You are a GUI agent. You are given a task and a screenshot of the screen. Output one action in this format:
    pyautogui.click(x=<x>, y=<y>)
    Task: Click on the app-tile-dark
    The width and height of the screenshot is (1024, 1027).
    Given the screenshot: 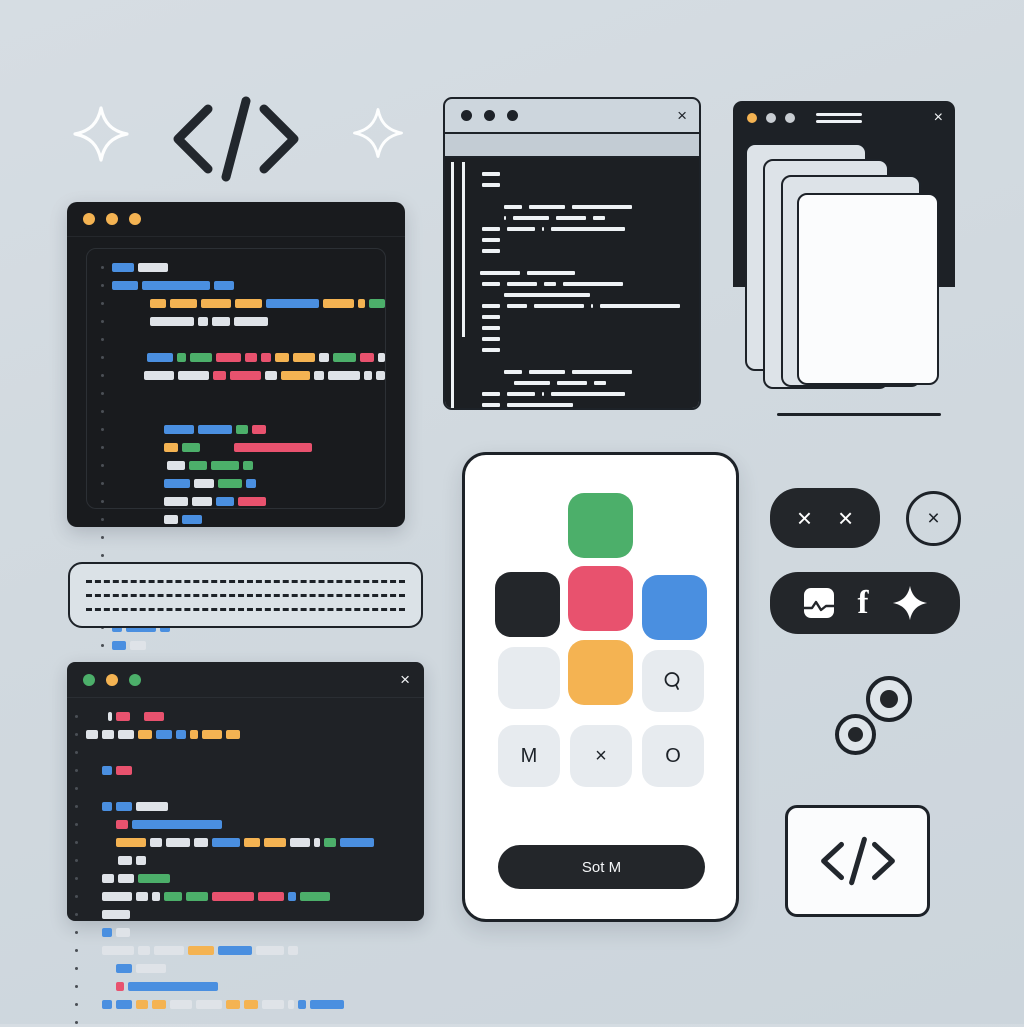 What is the action you would take?
    pyautogui.click(x=527, y=604)
    